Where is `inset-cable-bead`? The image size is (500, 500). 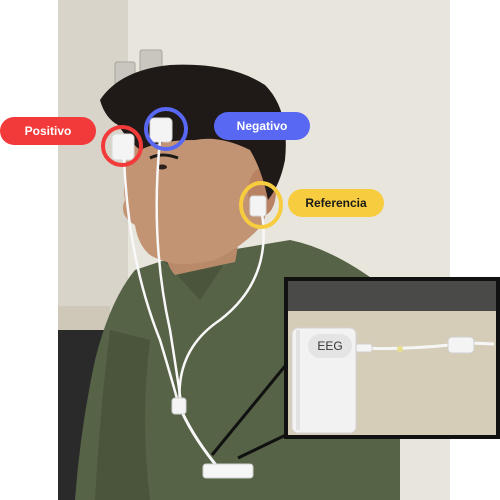
inset-cable-bead is located at coordinates (400, 349).